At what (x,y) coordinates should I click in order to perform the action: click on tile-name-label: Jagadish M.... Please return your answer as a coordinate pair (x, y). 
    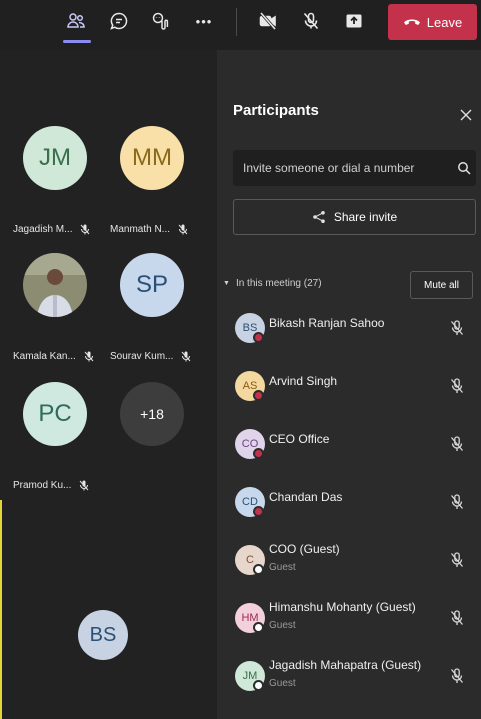
    Looking at the image, I should click on (43, 229).